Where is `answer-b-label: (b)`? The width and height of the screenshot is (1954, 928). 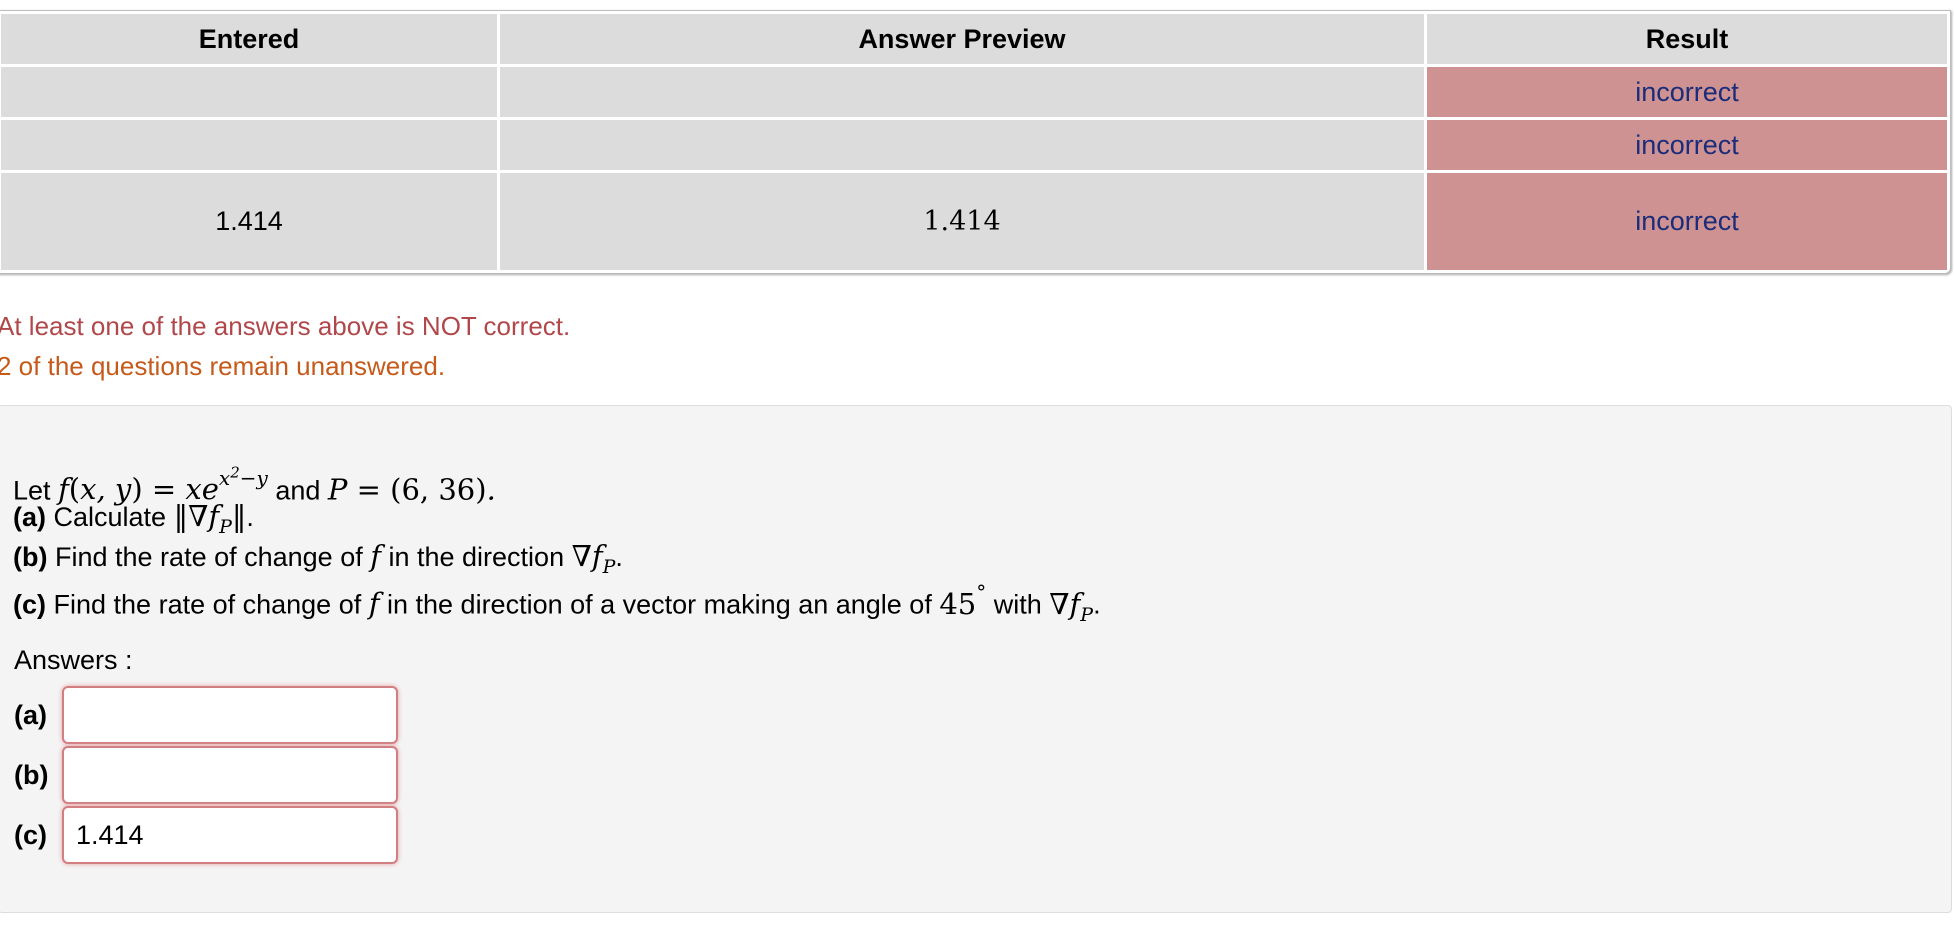
answer-b-label: (b) is located at coordinates (31, 775).